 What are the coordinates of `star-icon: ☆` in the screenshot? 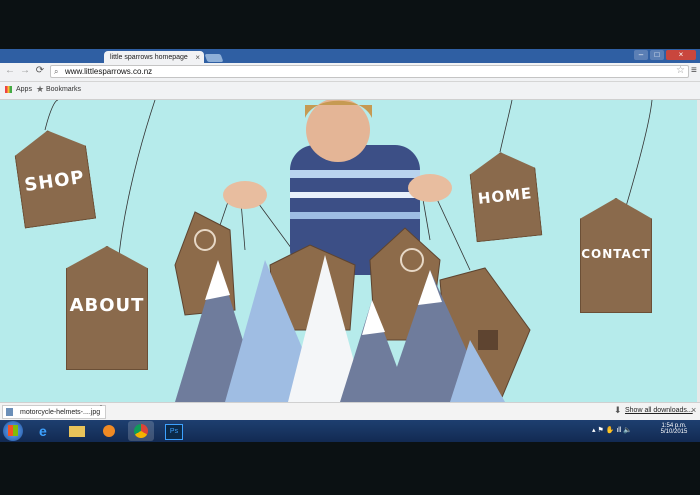 It's located at (680, 70).